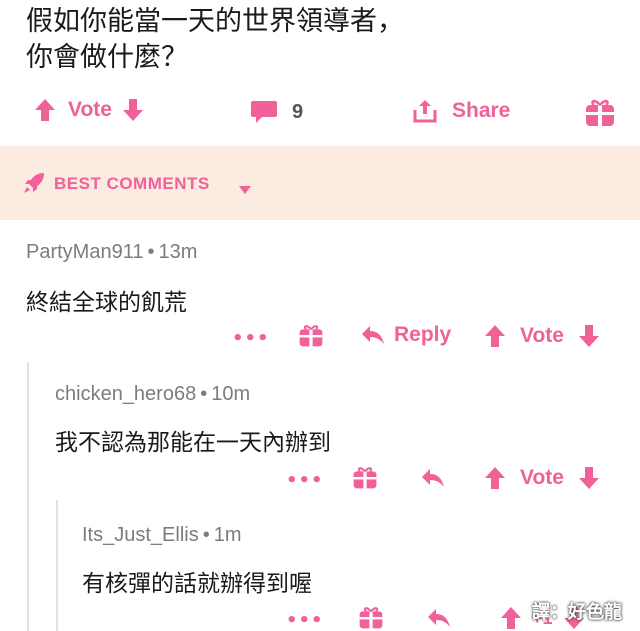 This screenshot has width=640, height=631. What do you see at coordinates (245, 189) in the screenshot?
I see `caret-down-icon` at bounding box center [245, 189].